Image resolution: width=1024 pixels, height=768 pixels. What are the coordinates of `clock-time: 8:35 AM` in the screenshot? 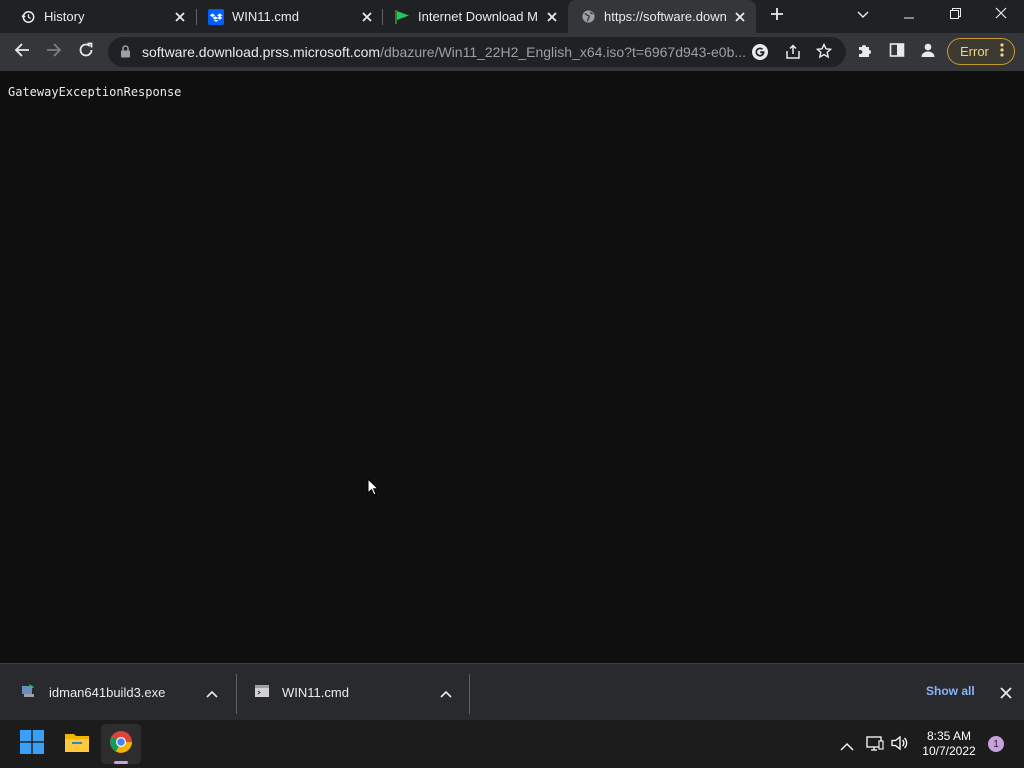 It's located at (949, 736).